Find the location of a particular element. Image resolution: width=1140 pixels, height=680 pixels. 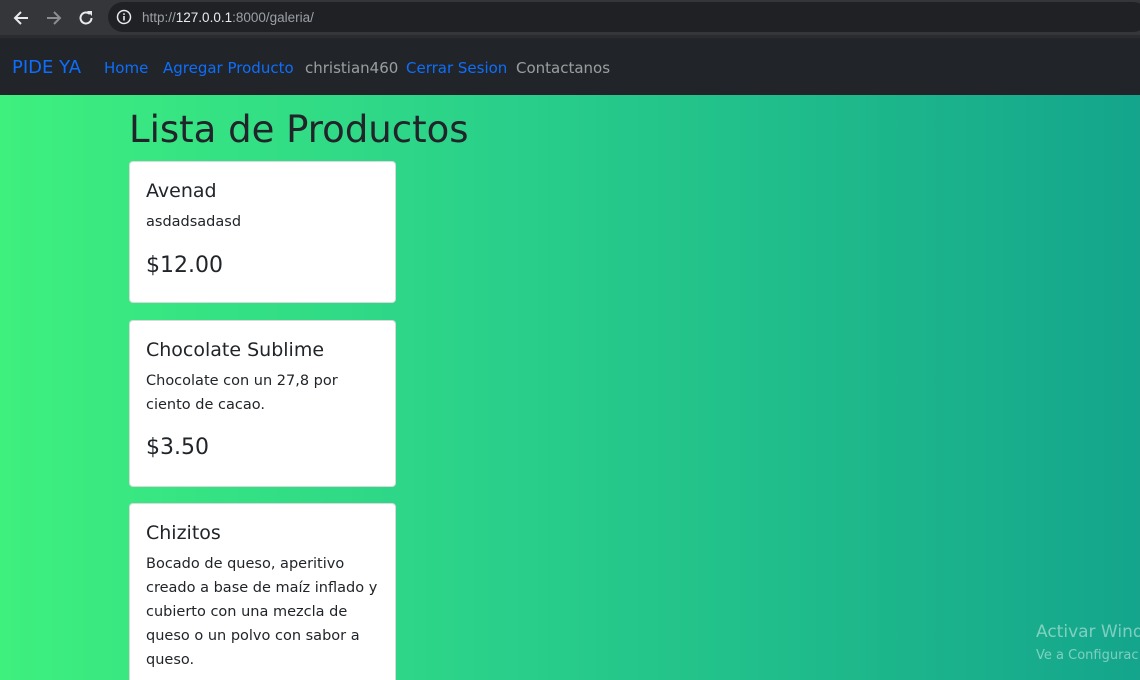

brand-link: PIDE YA is located at coordinates (46, 67).